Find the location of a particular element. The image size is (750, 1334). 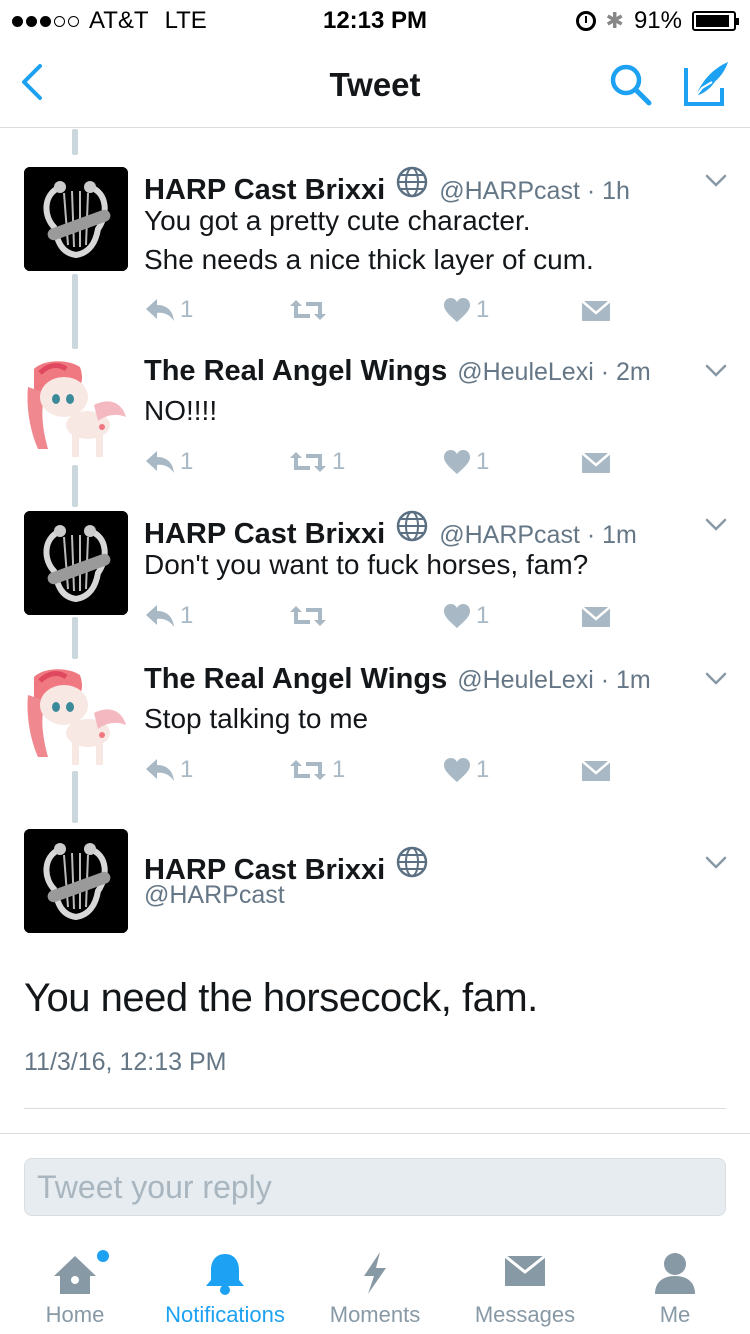

person-icon is located at coordinates (675, 1273).